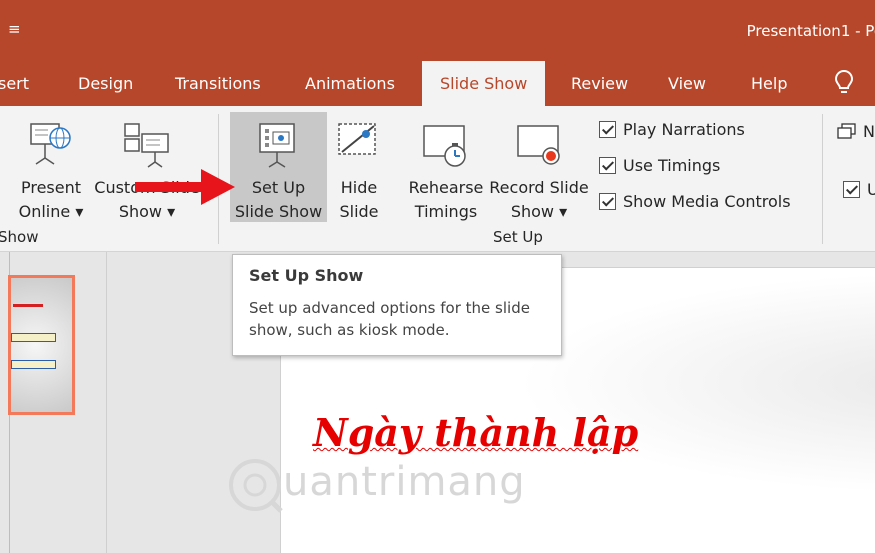 Image resolution: width=875 pixels, height=553 pixels. I want to click on title-bar: ≡ Presentation1 - Po, so click(437, 30).